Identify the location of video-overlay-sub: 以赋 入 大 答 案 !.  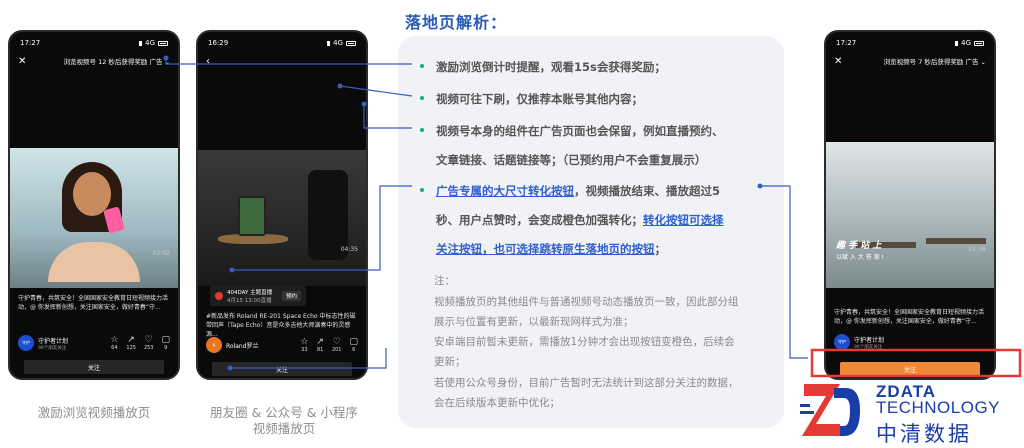
(860, 257).